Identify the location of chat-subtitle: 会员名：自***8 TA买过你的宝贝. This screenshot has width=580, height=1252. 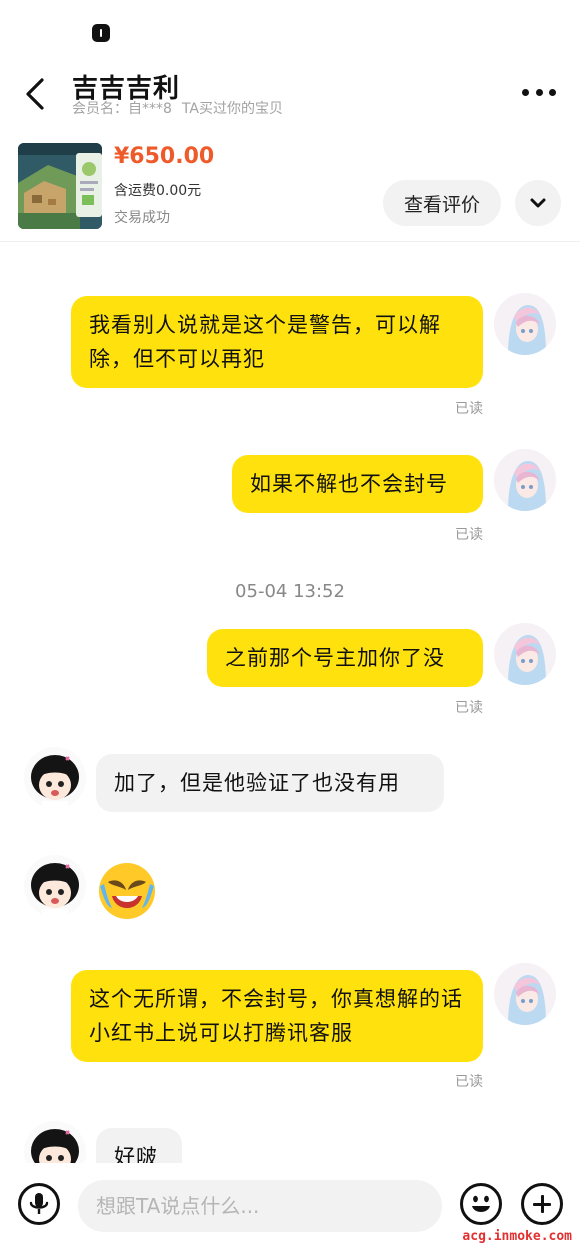
(177, 108).